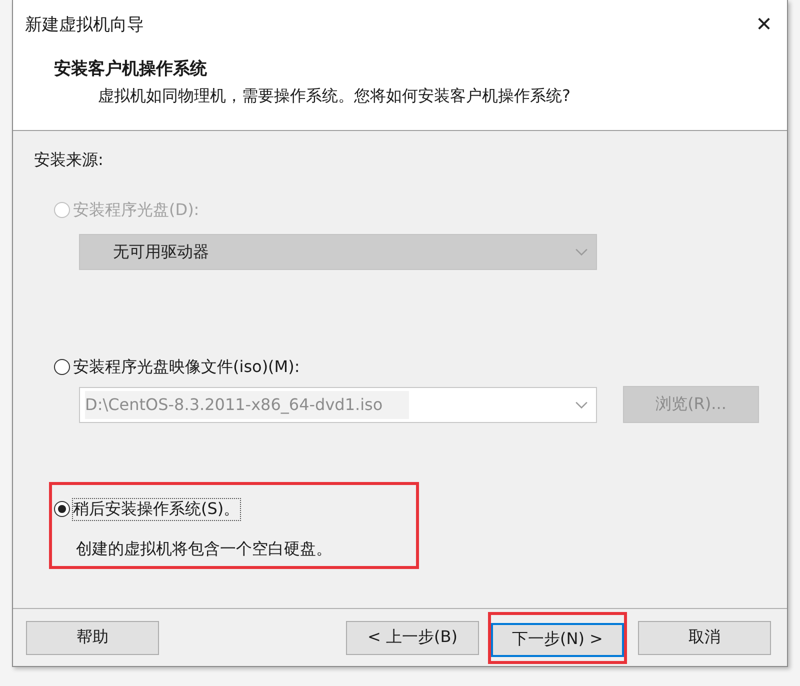 Image resolution: width=800 pixels, height=686 pixels. Describe the element at coordinates (69, 160) in the screenshot. I see `section-label: 安装来源:` at that location.